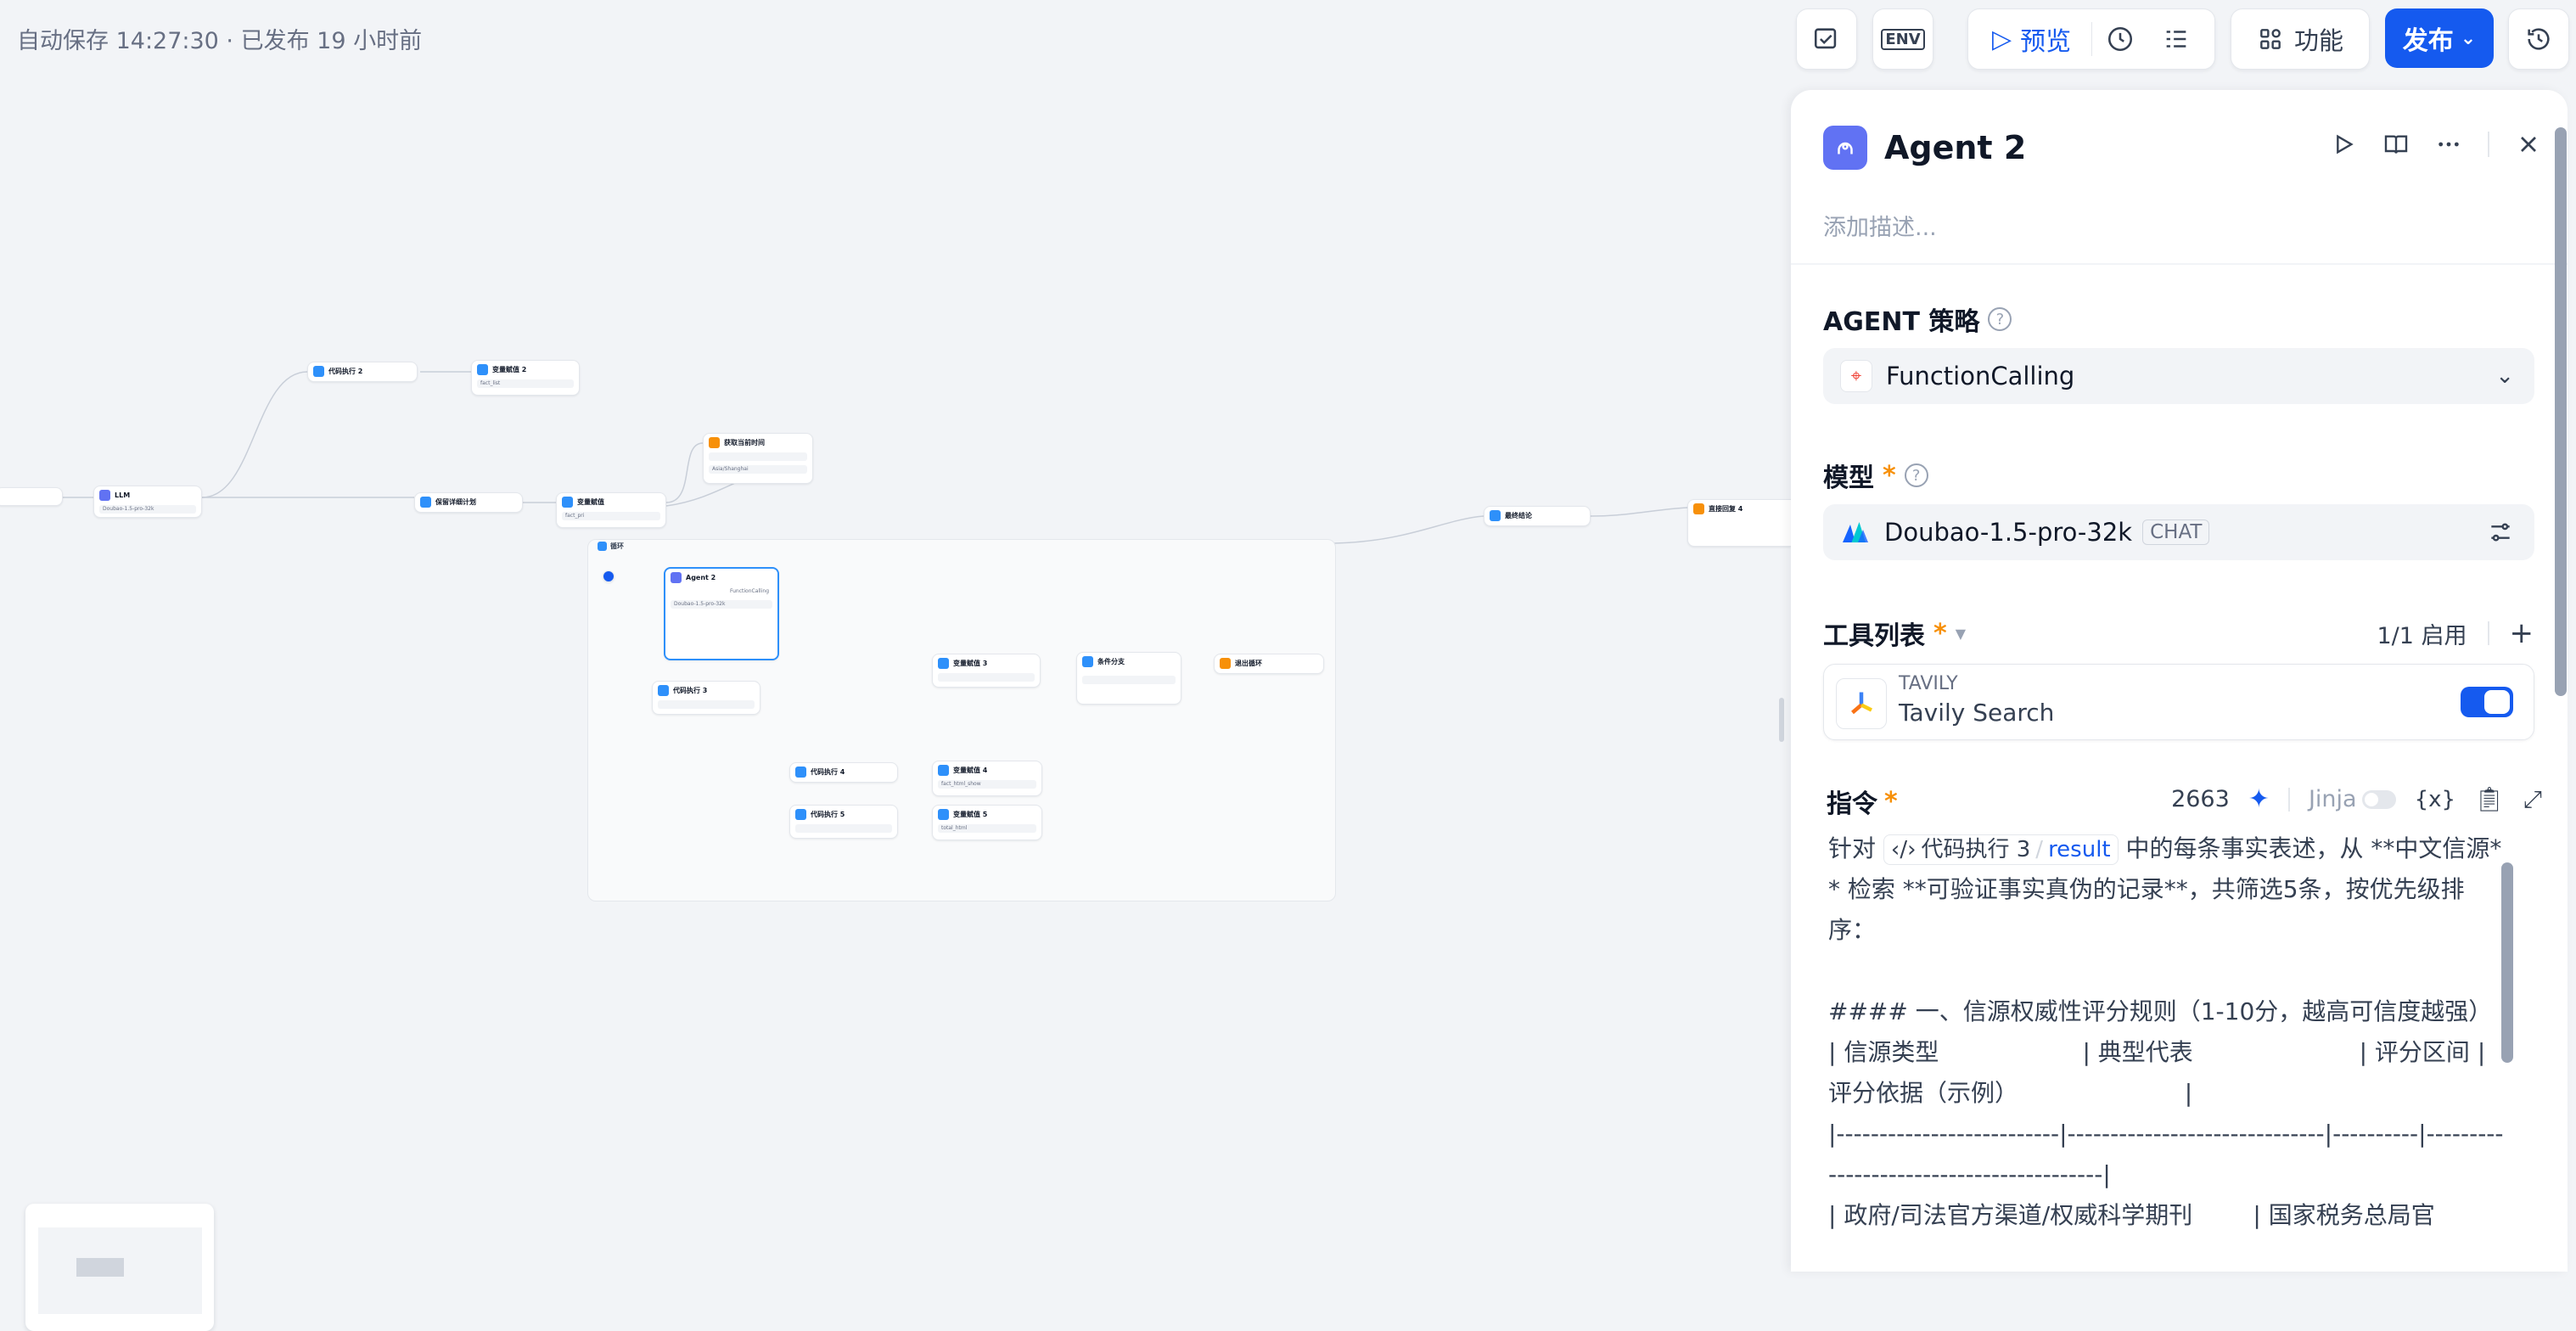  What do you see at coordinates (1904, 849) in the screenshot?
I see `code-icon: ‹/›` at bounding box center [1904, 849].